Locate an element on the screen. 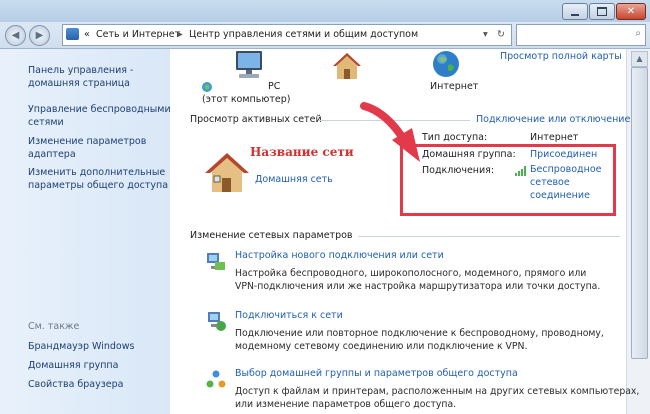  see-also-homegroup: Домашняя группа is located at coordinates (103, 366).